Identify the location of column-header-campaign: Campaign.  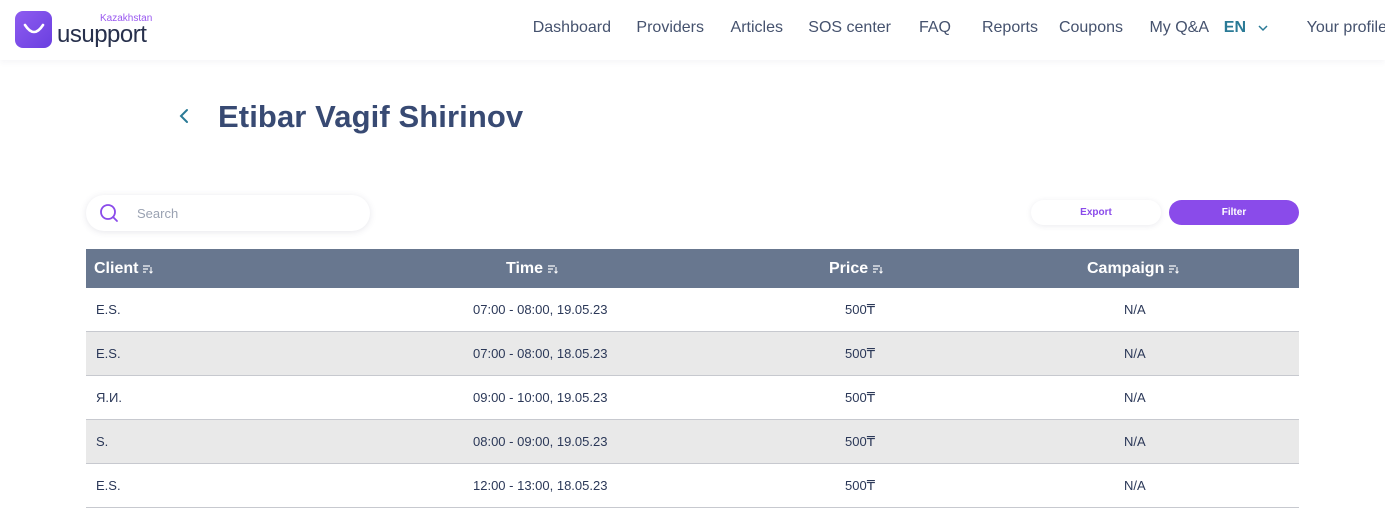
(1133, 268).